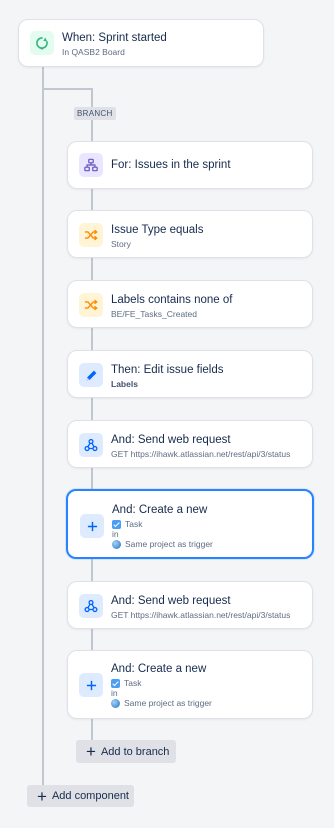  I want to click on create-issue-title-1: And: Create a new, so click(160, 510).